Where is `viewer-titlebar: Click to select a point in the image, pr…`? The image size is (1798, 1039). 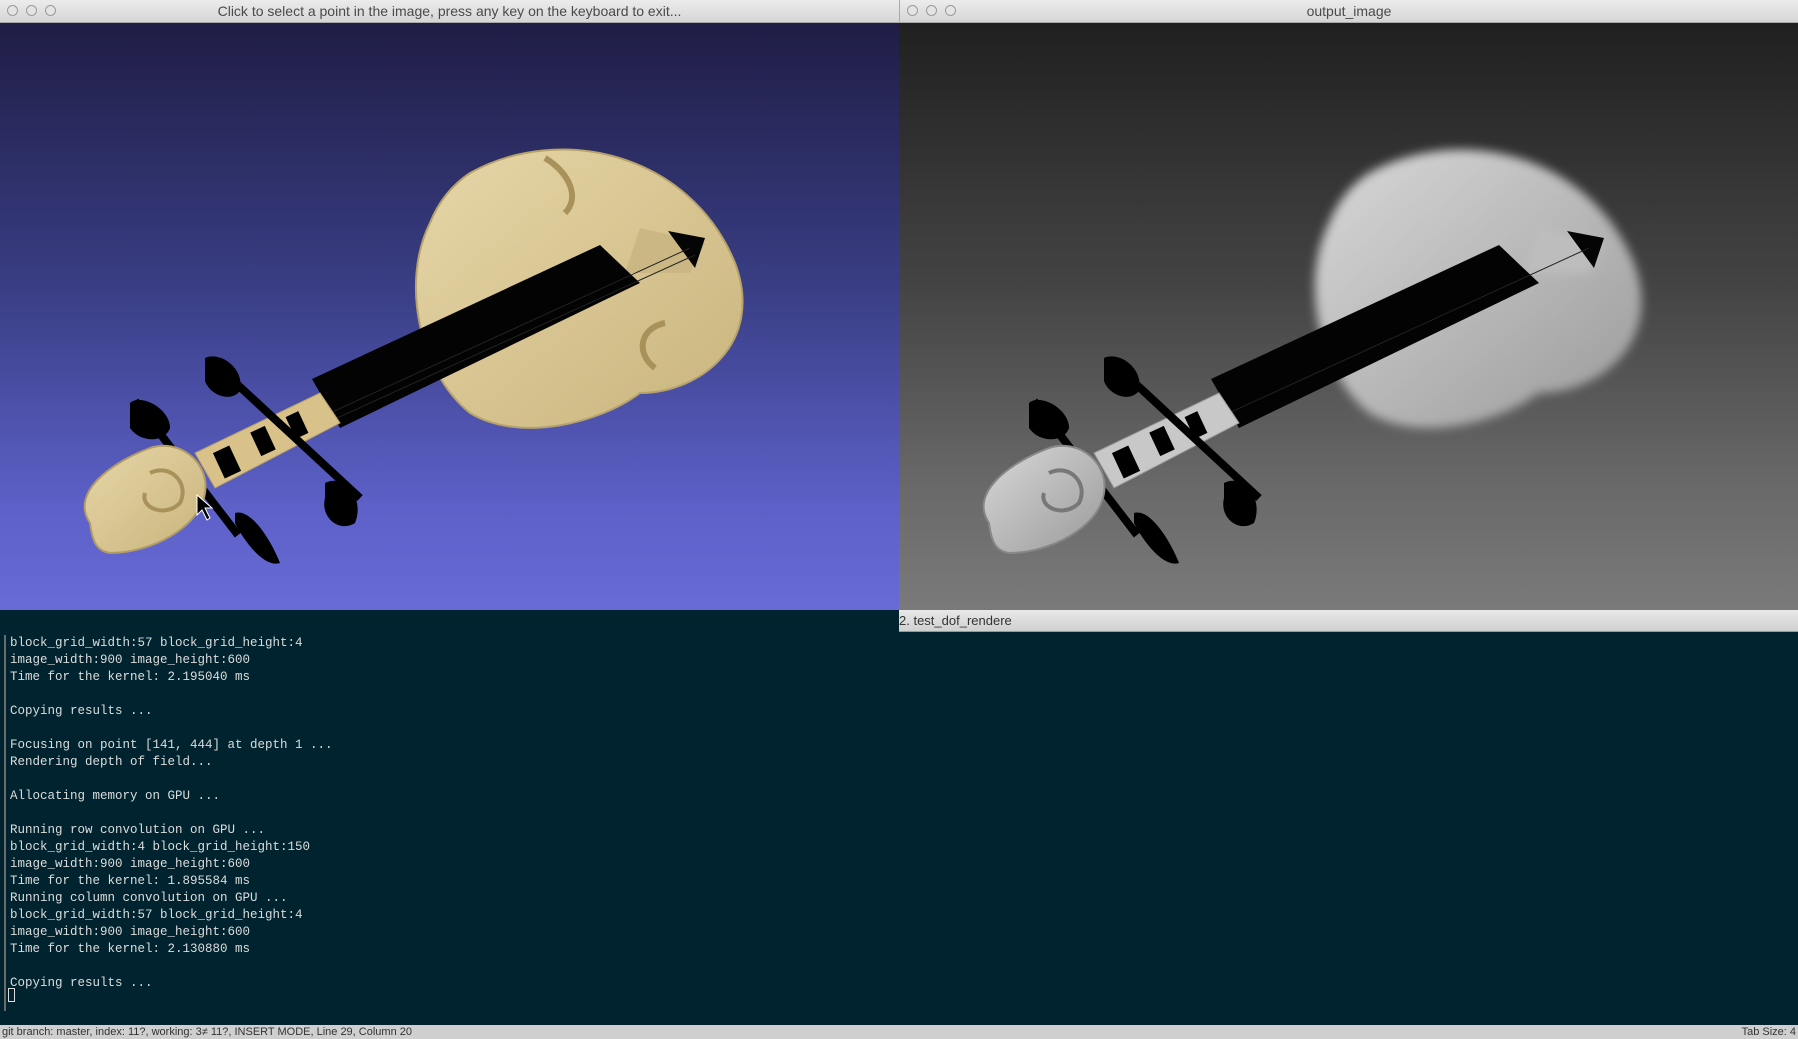 viewer-titlebar: Click to select a point in the image, pr… is located at coordinates (449, 11).